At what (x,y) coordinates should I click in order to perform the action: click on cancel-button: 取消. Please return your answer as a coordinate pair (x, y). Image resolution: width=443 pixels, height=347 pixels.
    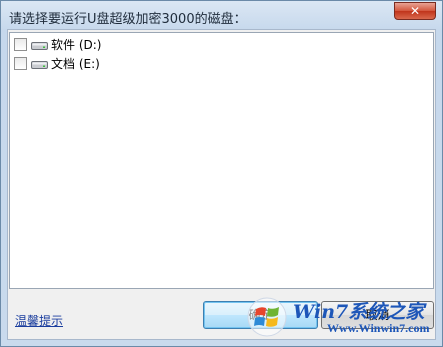
    Looking at the image, I should click on (377, 315).